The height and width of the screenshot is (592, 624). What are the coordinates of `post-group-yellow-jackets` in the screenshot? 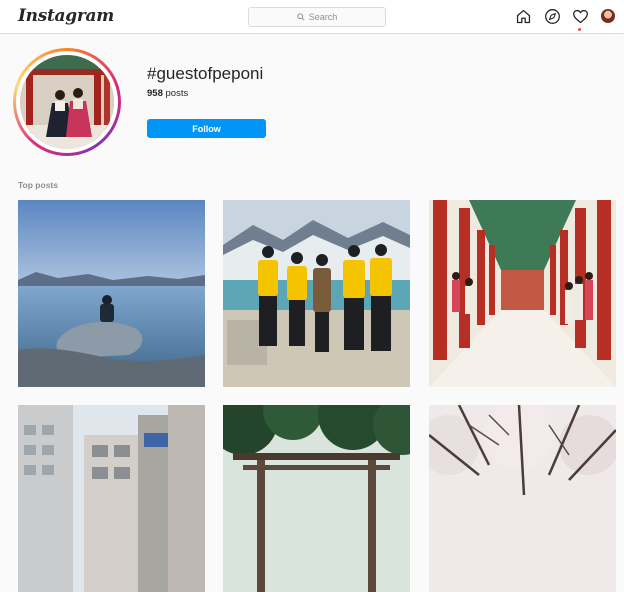 It's located at (316, 293).